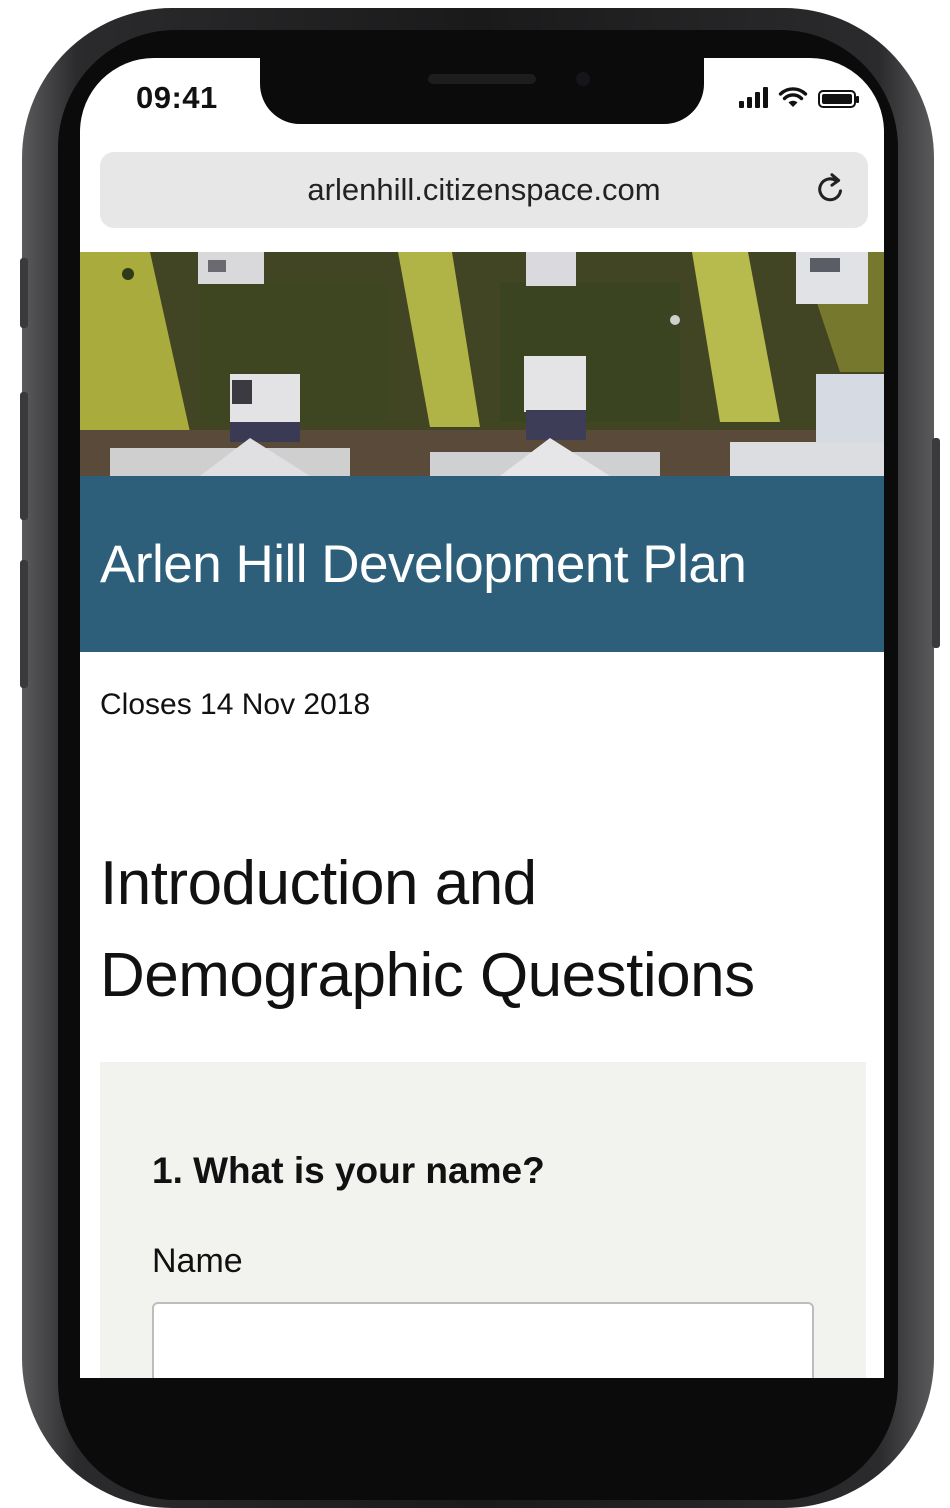  I want to click on battery-level, so click(837, 99).